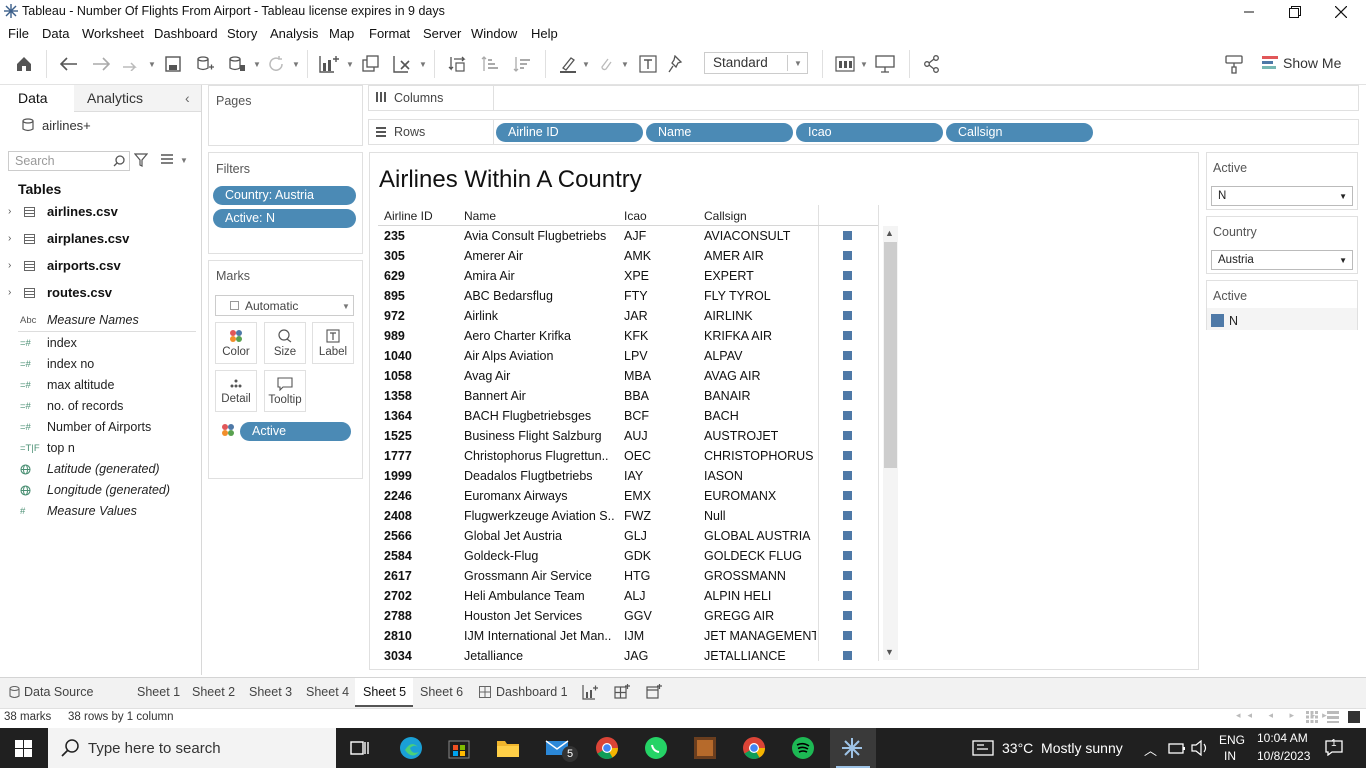  I want to click on duplicate-sheet-icon, so click(371, 64).